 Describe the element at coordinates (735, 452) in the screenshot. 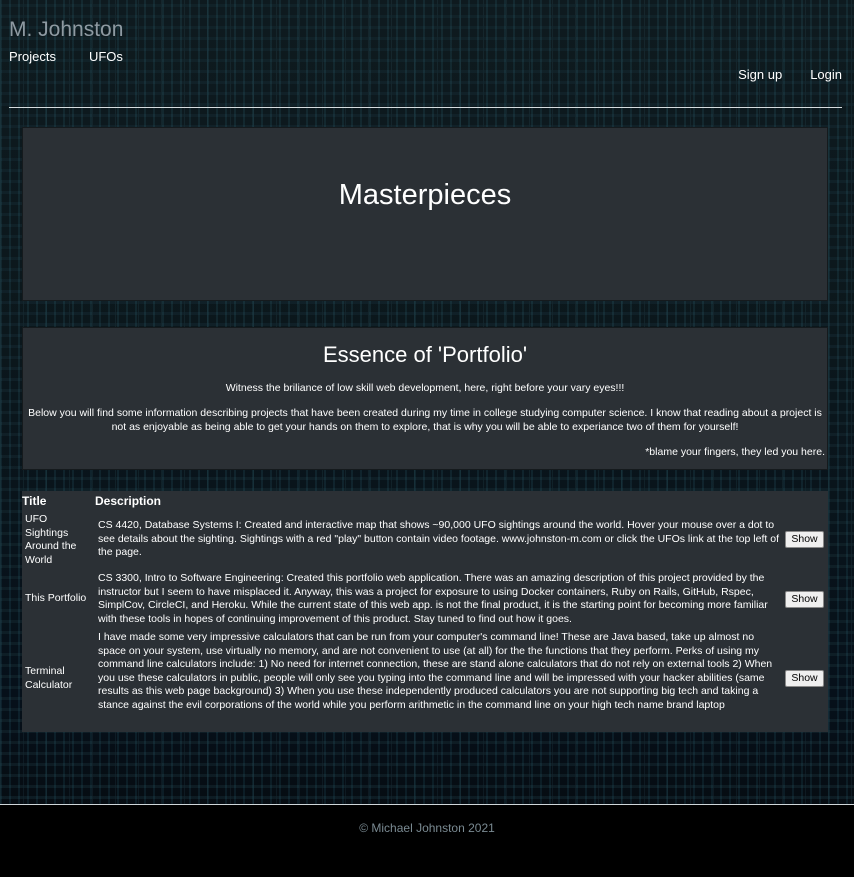

I see `about-note: *blame your fingers, they led you here.` at that location.